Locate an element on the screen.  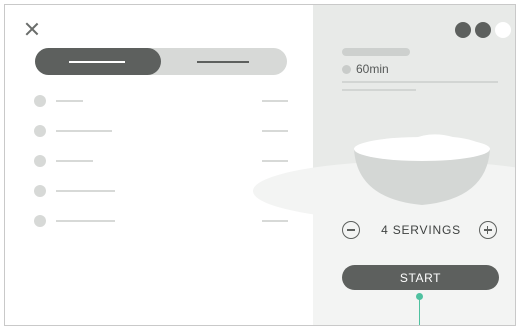
plus-icon-vertical is located at coordinates (487, 230).